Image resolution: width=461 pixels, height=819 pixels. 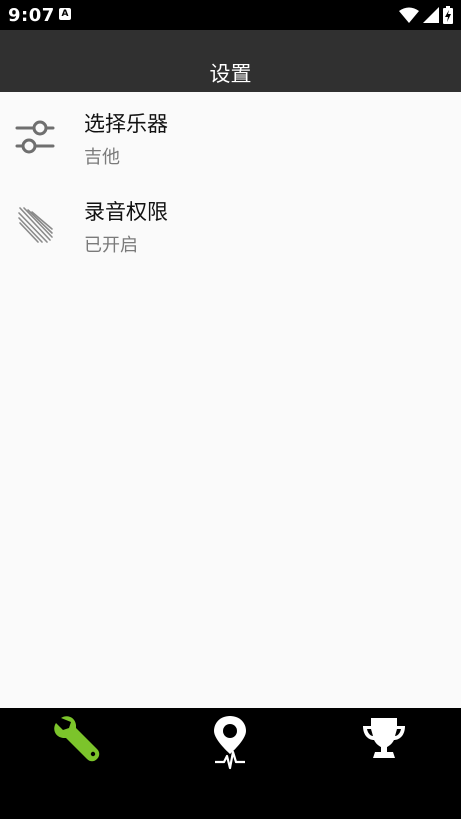 What do you see at coordinates (126, 124) in the screenshot?
I see `setting-title: 选择乐器` at bounding box center [126, 124].